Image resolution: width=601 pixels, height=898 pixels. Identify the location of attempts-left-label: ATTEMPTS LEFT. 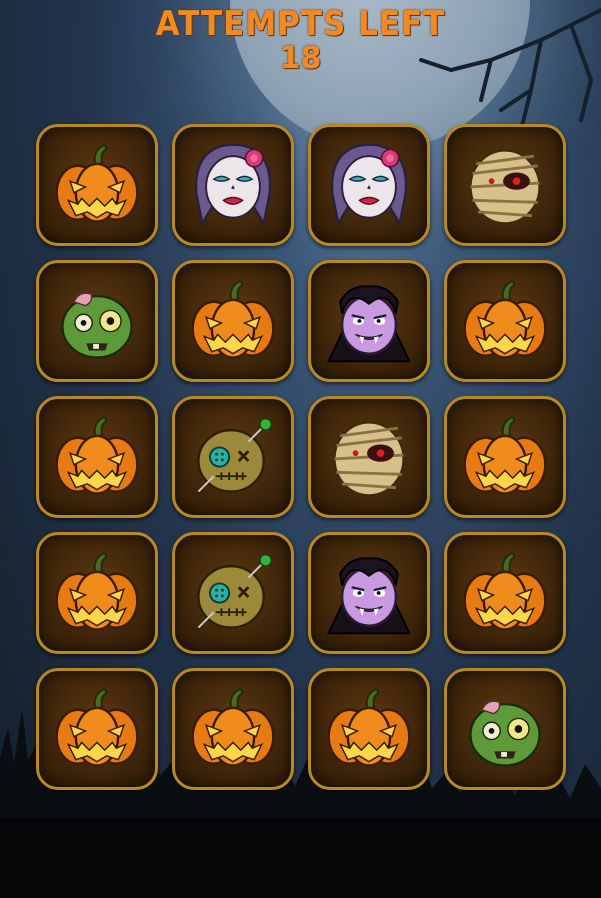
(300, 24).